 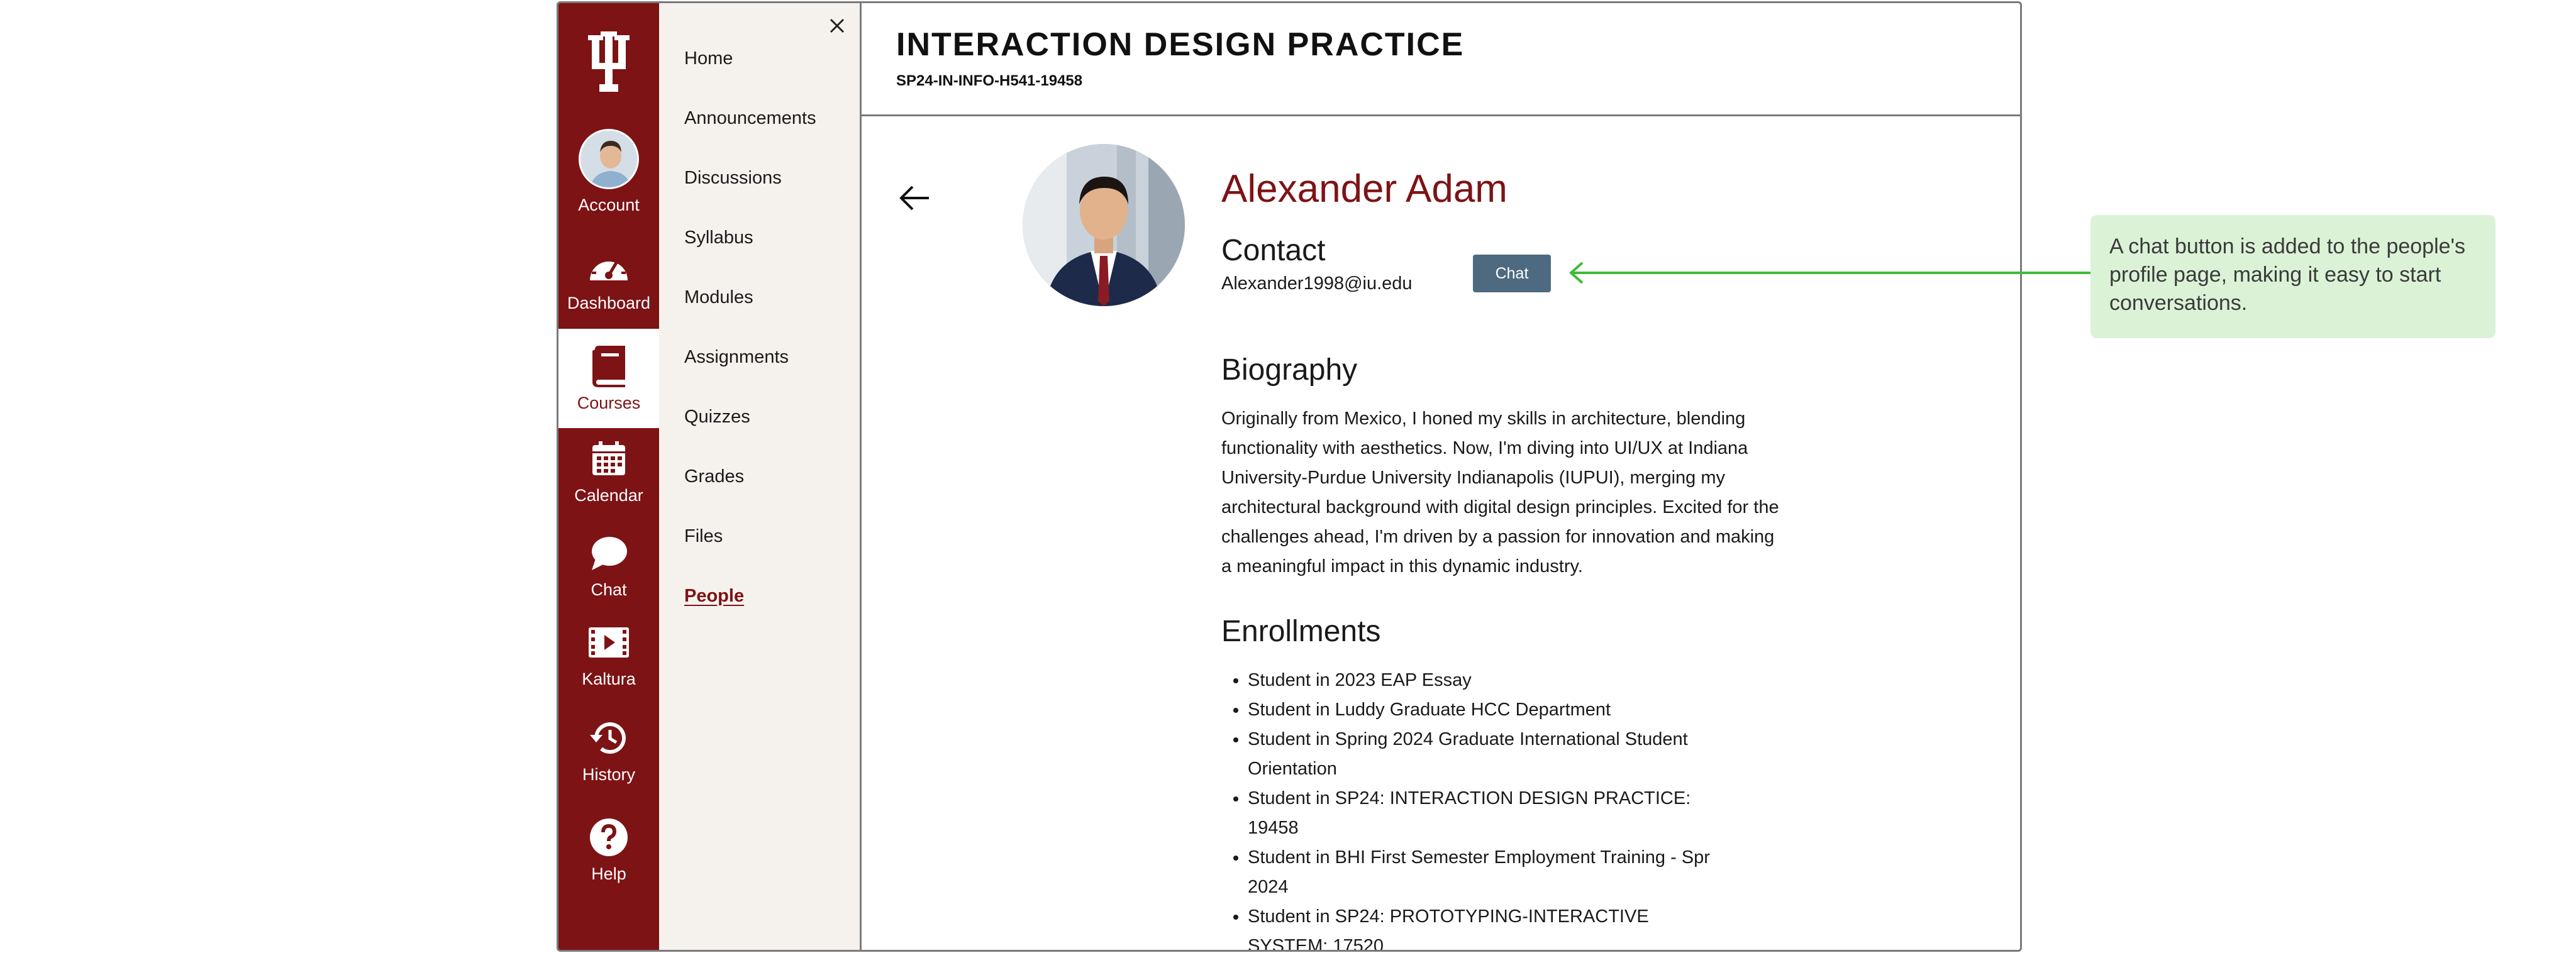 I want to click on course-code: SP24-IN-INFO-H541-19458, so click(x=989, y=80).